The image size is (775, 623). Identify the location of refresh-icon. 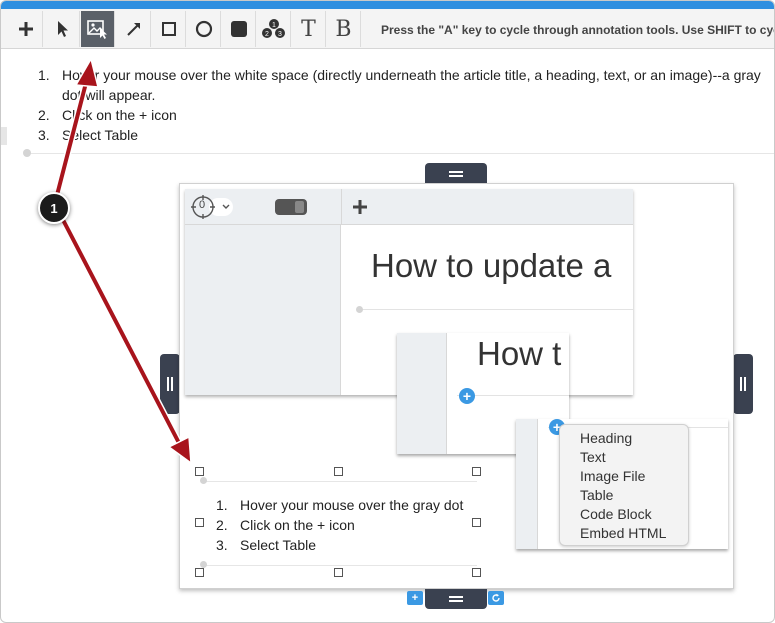
(496, 597).